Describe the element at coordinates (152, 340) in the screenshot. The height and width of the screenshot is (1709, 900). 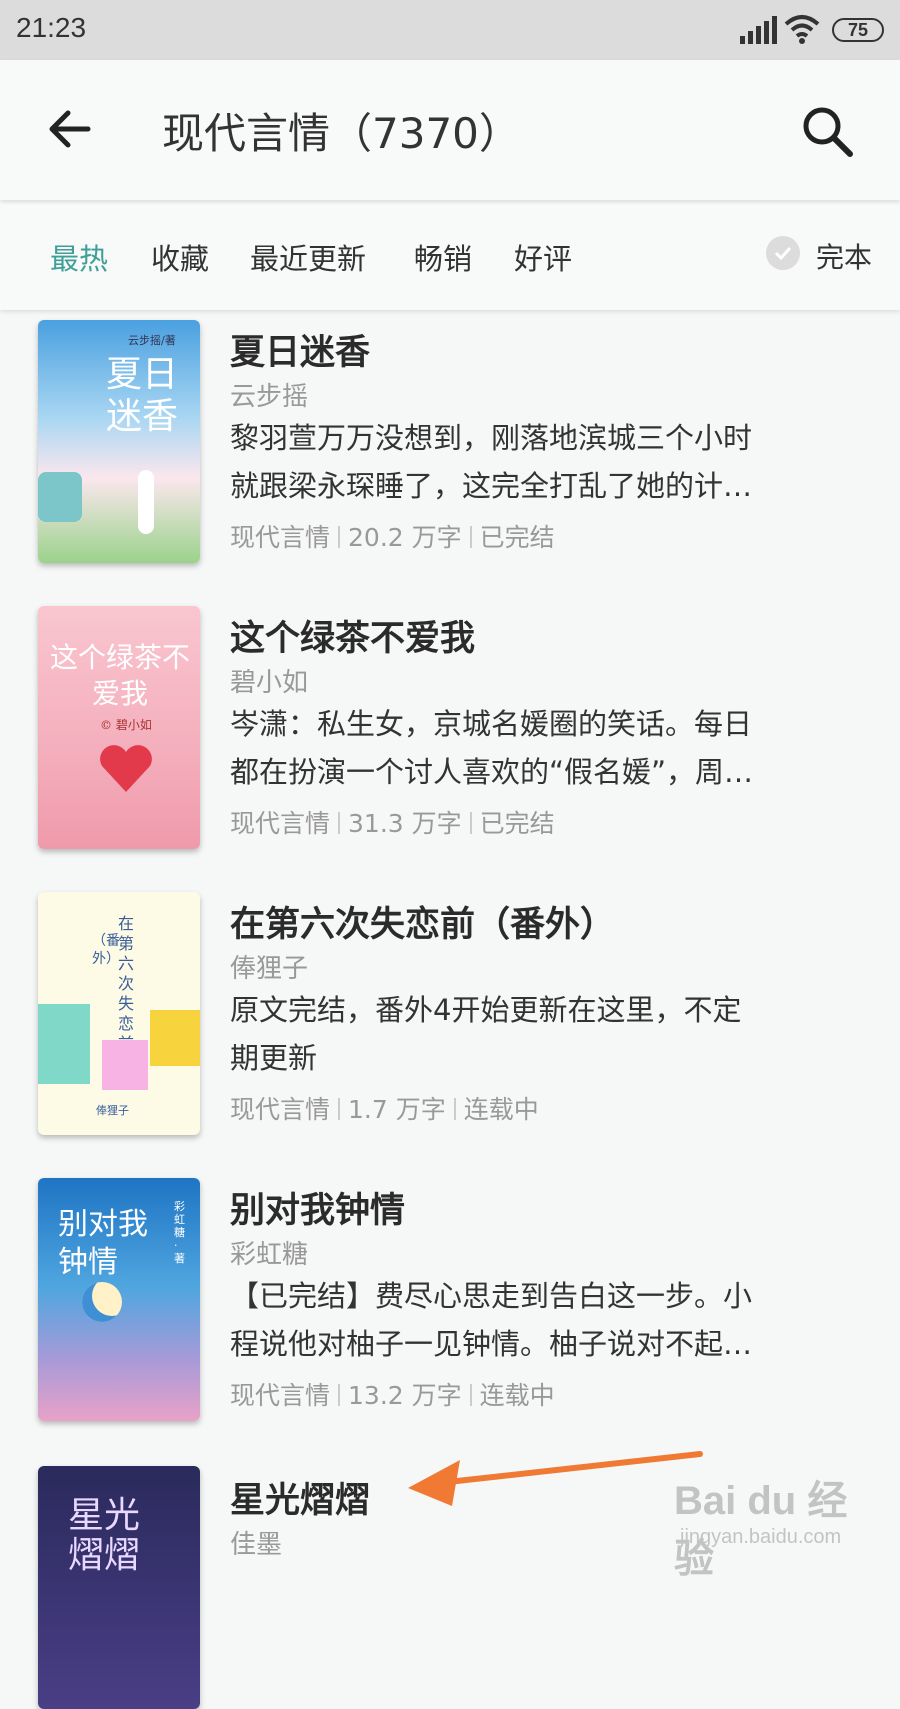
I see `cover-author: 云步摇/著` at that location.